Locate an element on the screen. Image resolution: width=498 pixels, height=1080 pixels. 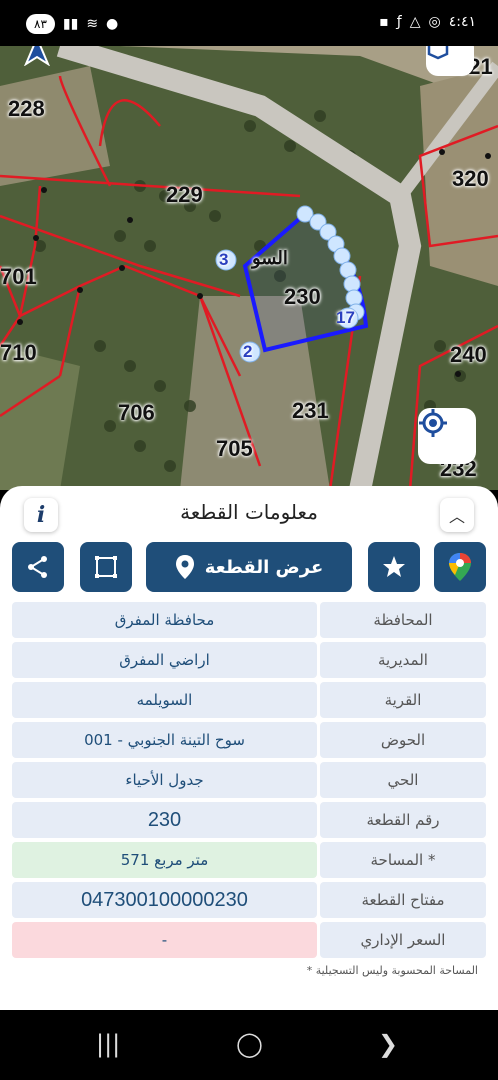
facebook-icon: ƒ is located at coordinates (399, 22).